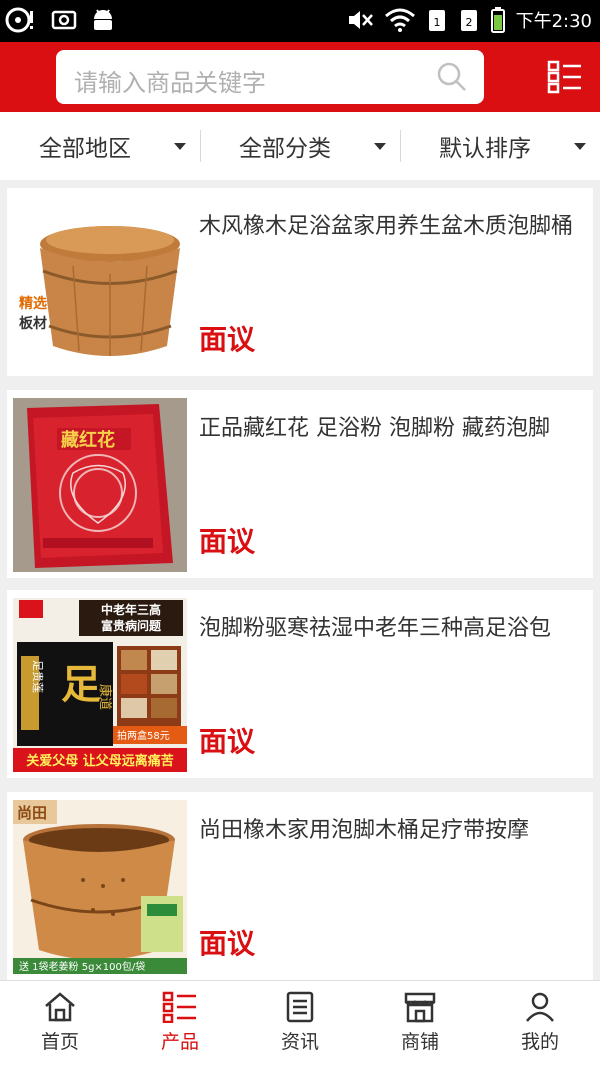  Describe the element at coordinates (82, 966) in the screenshot. I see `thumb-text: 送 1袋老姜粉 5g×100包/袋` at that location.